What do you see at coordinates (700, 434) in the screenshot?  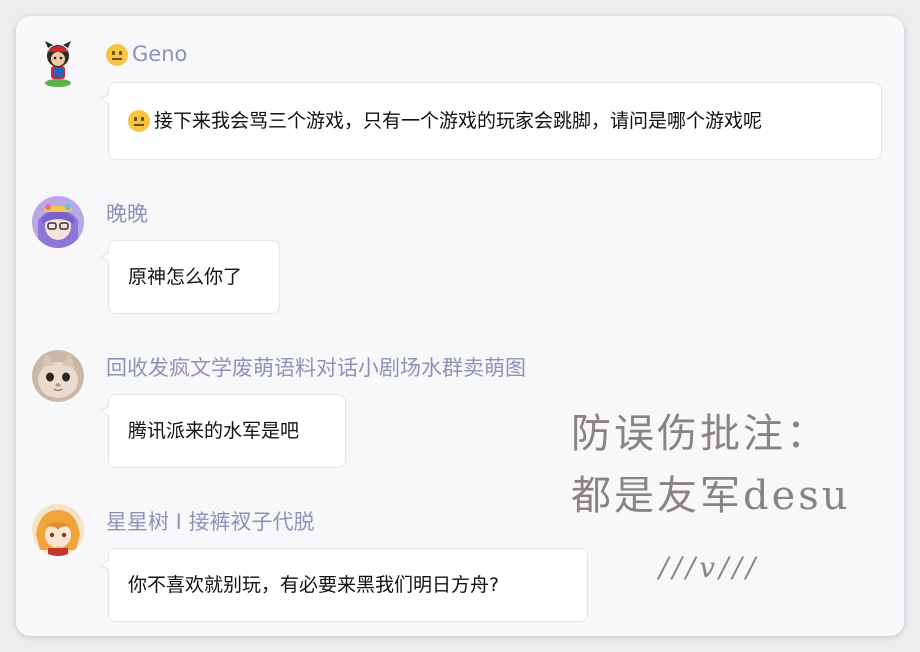 I see `annotation-line-1: 防误伤批注：` at bounding box center [700, 434].